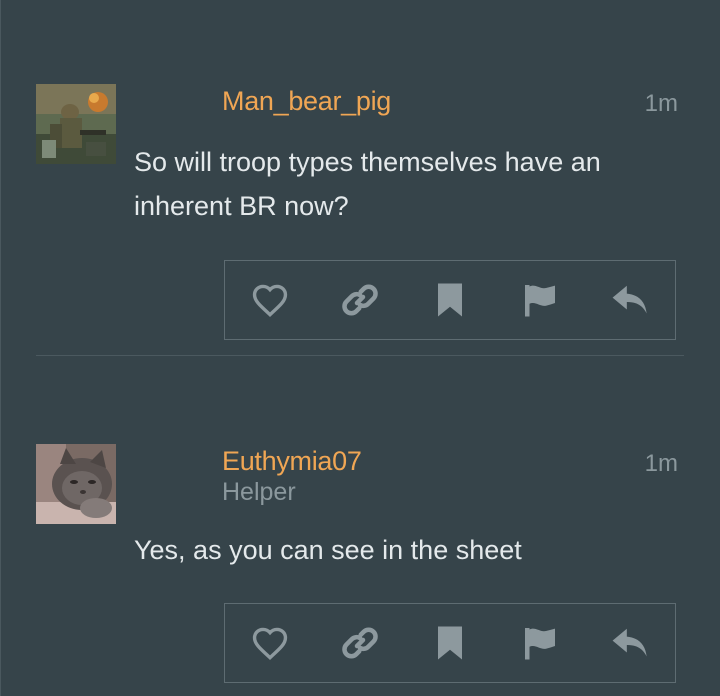 The width and height of the screenshot is (720, 696). Describe the element at coordinates (259, 492) in the screenshot. I see `user-title: Helper` at that location.